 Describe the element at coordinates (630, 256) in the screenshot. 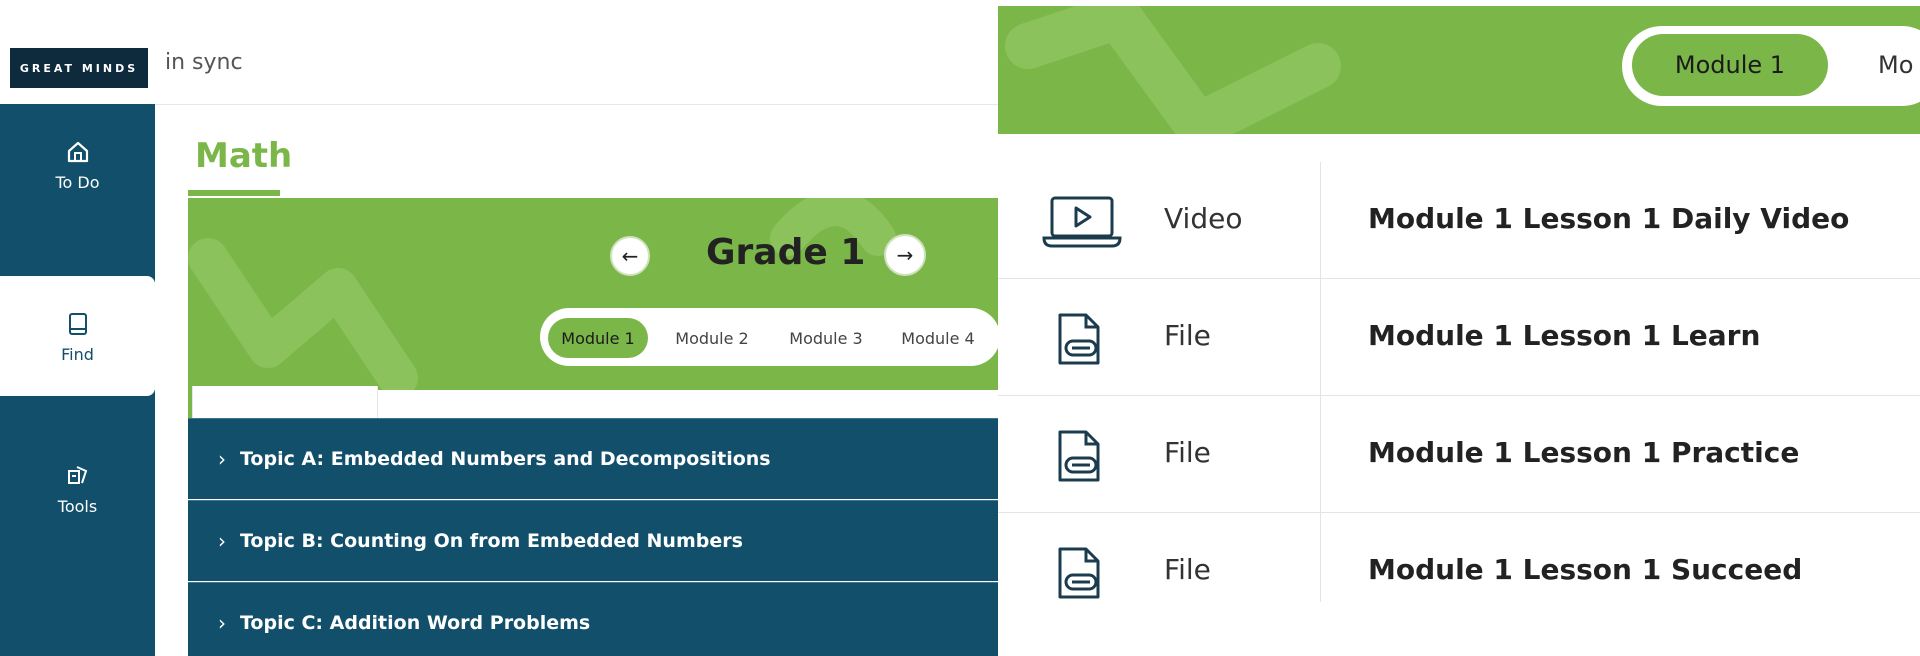

I see `prev-grade-button: ←` at that location.